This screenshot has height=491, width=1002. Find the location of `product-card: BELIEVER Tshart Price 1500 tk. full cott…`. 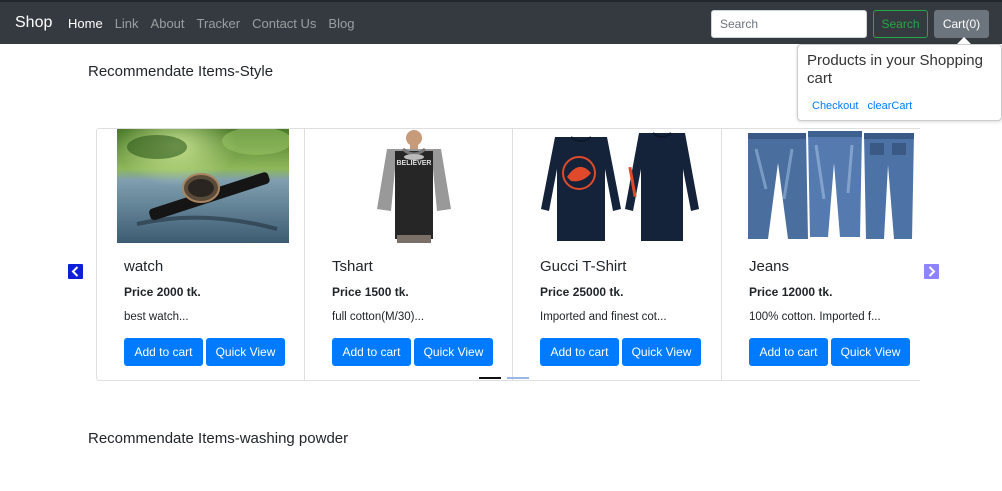

product-card: BELIEVER Tshart Price 1500 tk. full cott… is located at coordinates (409, 254).